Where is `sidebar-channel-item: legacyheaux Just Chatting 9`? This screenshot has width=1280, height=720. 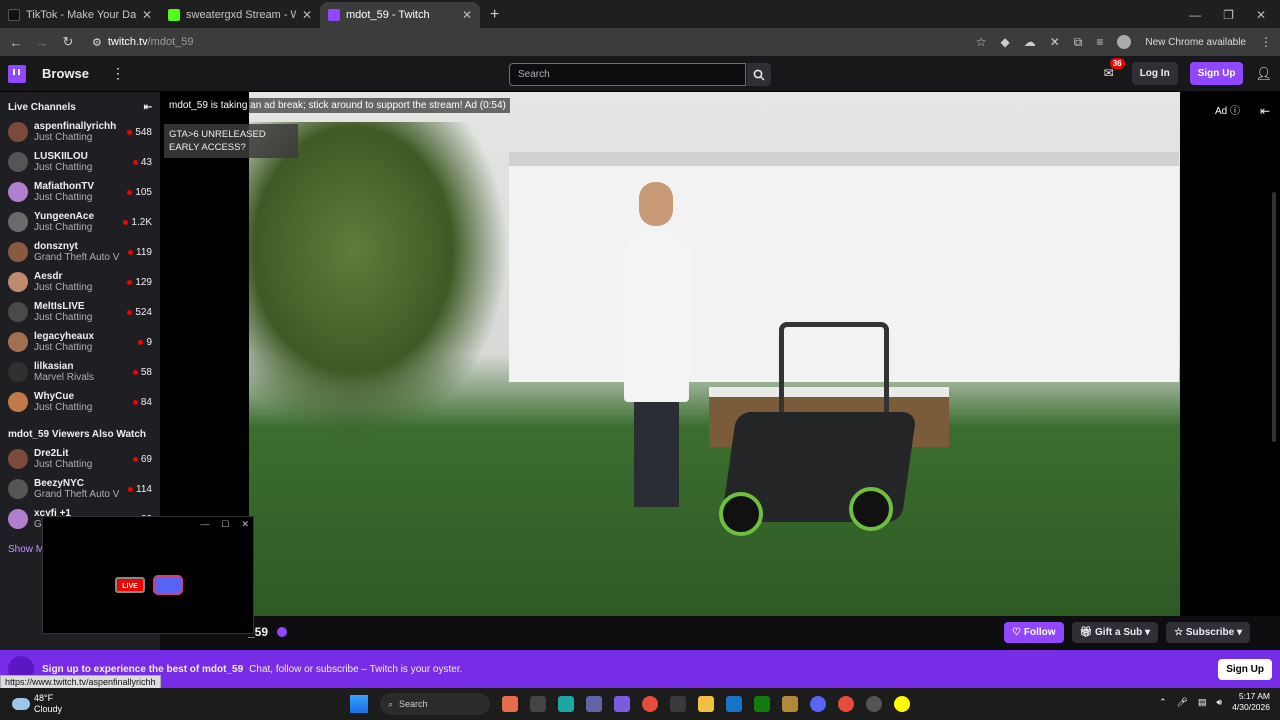
sidebar-channel-item: legacyheaux Just Chatting 9 is located at coordinates (80, 342).